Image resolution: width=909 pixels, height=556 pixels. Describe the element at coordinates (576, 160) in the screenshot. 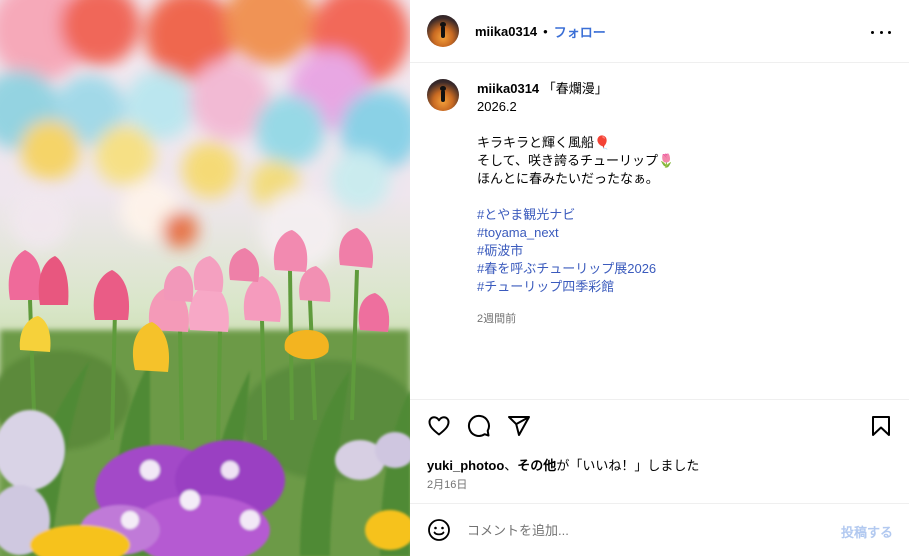

I see `caption-line: そして、咲き誇るチューリップ🌷` at that location.